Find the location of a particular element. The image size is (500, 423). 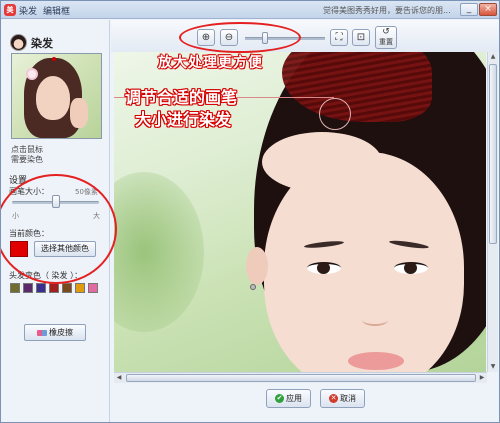

fit-window-button: ⛶ is located at coordinates (339, 37).